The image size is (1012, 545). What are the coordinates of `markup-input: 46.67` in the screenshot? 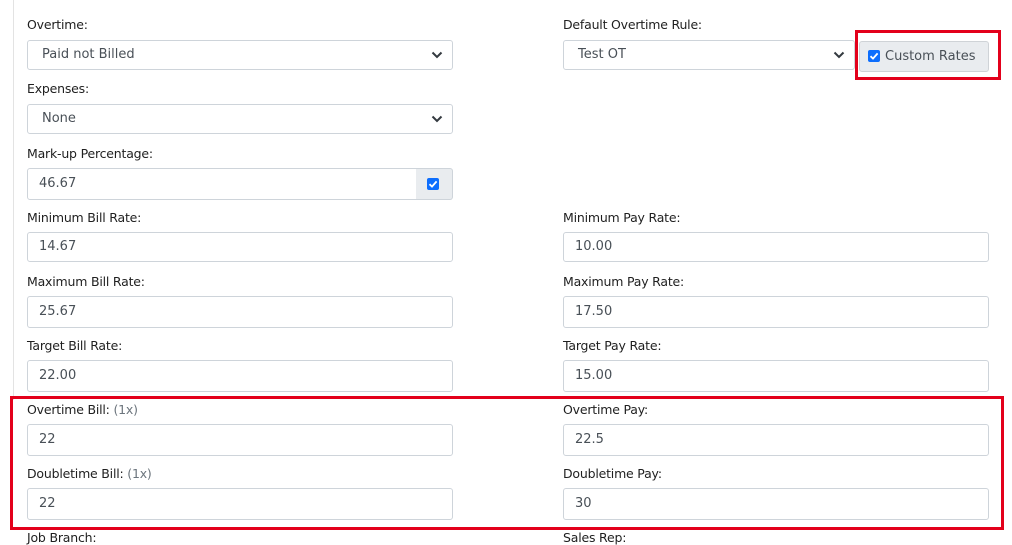 It's located at (222, 184).